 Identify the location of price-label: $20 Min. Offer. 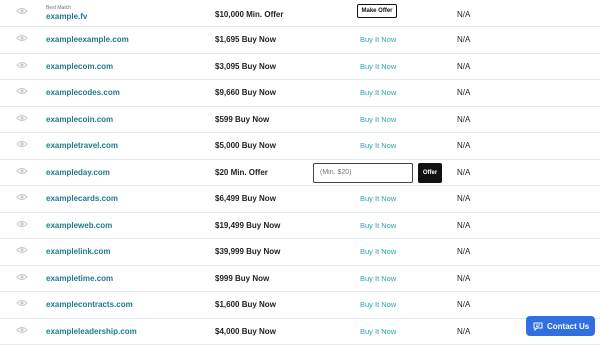
(241, 172).